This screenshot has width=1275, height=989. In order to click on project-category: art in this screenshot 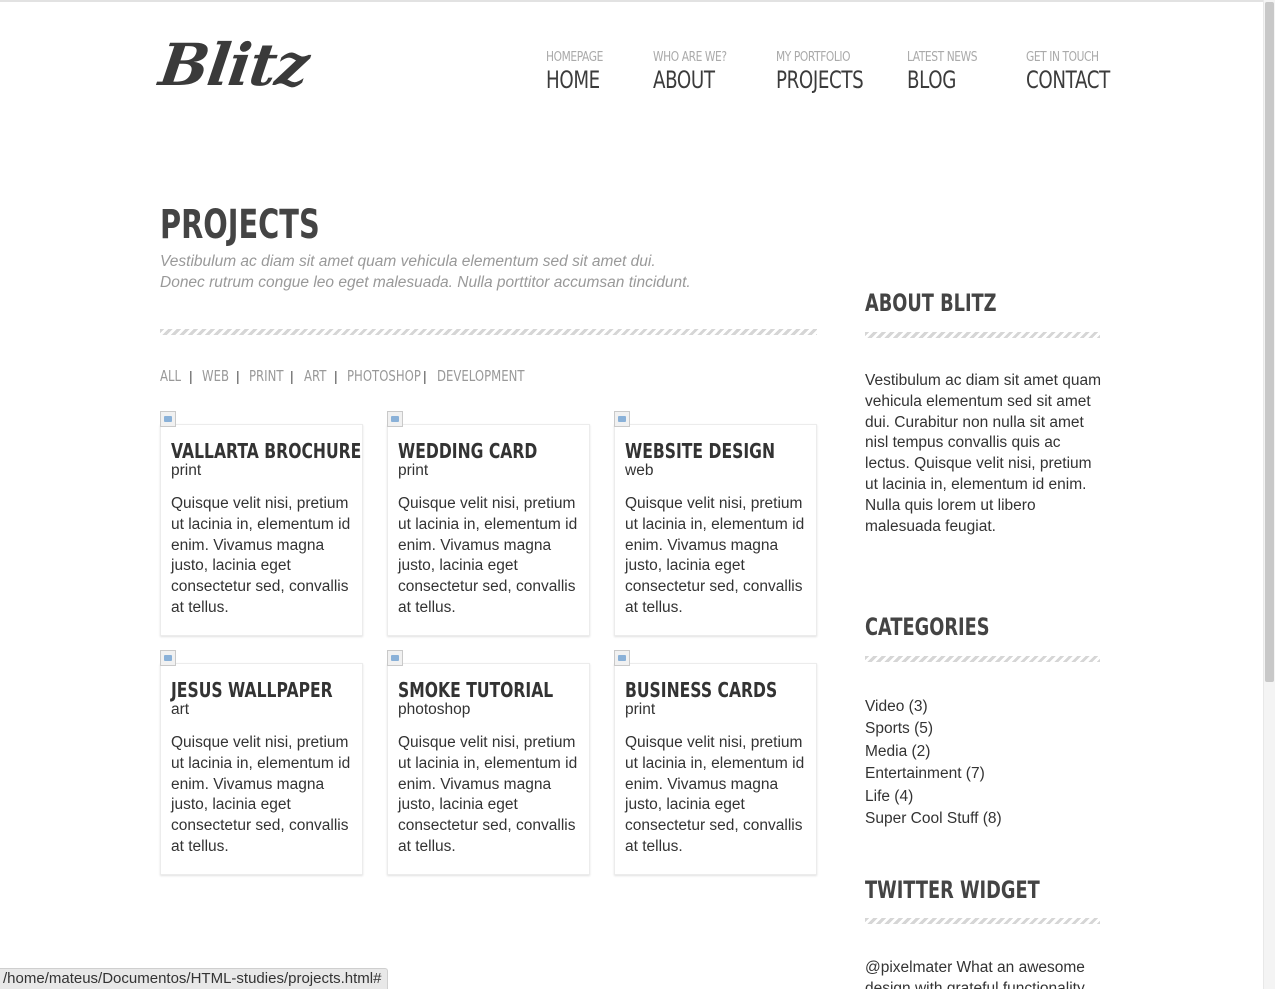, I will do `click(180, 709)`.